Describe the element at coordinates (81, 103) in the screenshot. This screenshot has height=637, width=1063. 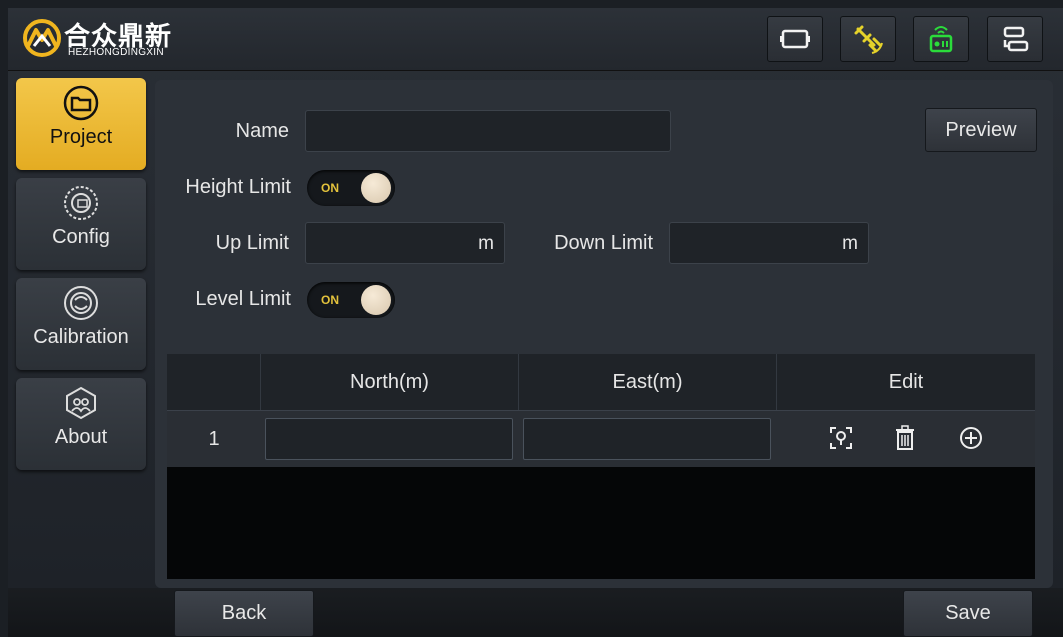
I see `folder-icon` at that location.